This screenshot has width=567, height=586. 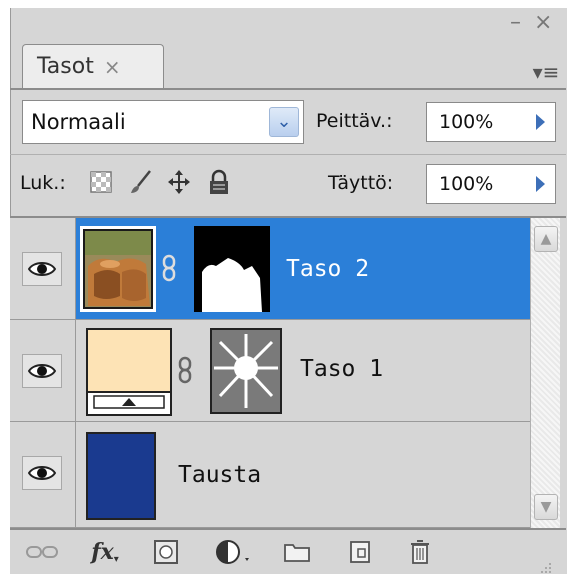 I want to click on close-panel-button: ×, so click(x=543, y=23).